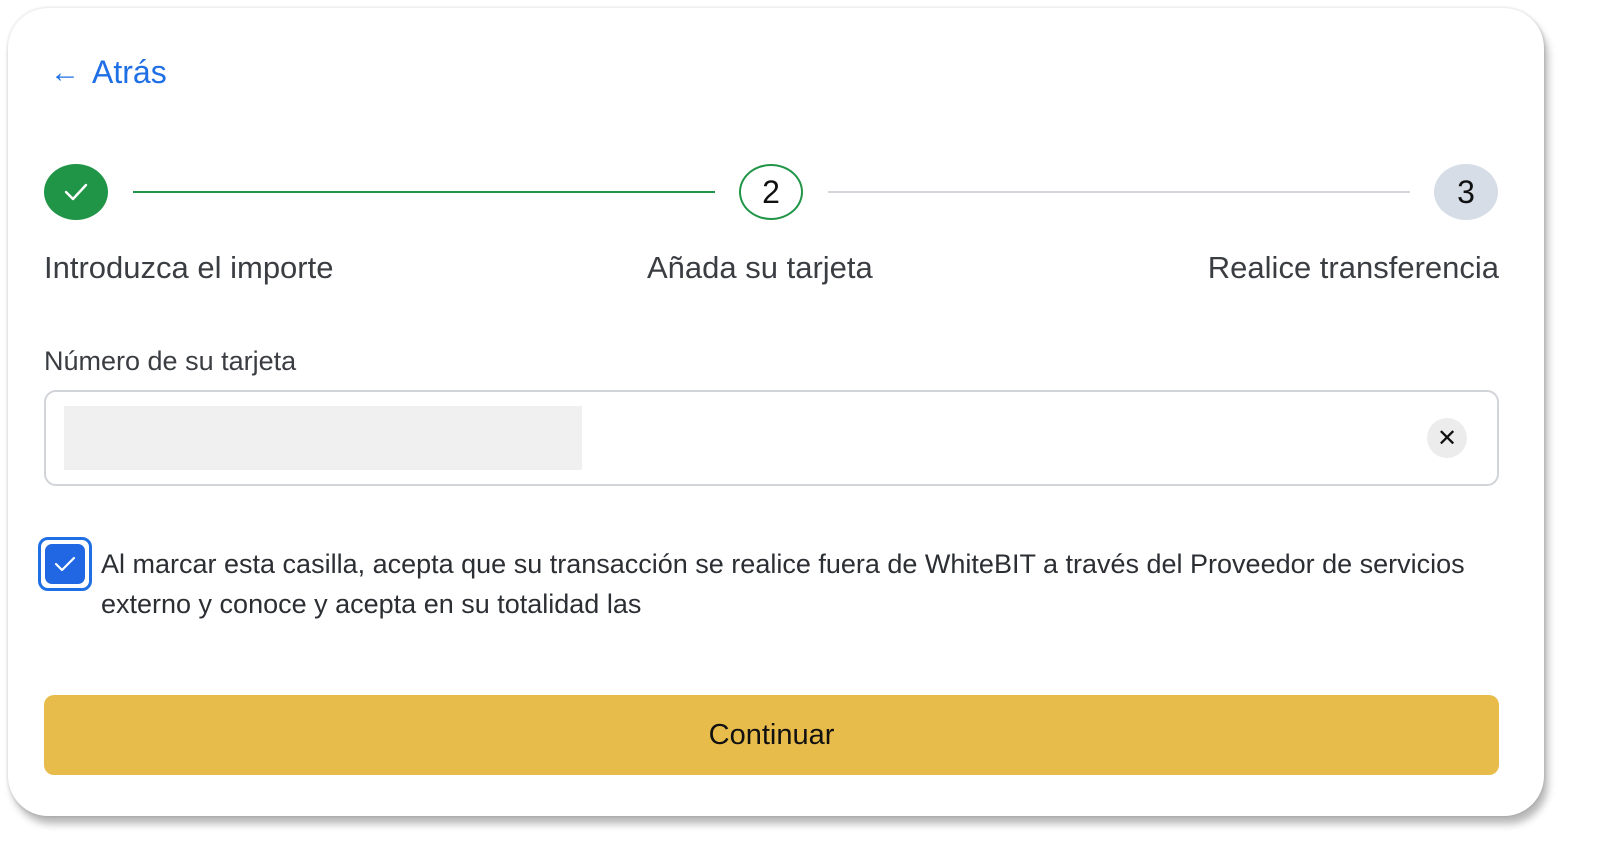  I want to click on clear-input-button: ✕, so click(1447, 438).